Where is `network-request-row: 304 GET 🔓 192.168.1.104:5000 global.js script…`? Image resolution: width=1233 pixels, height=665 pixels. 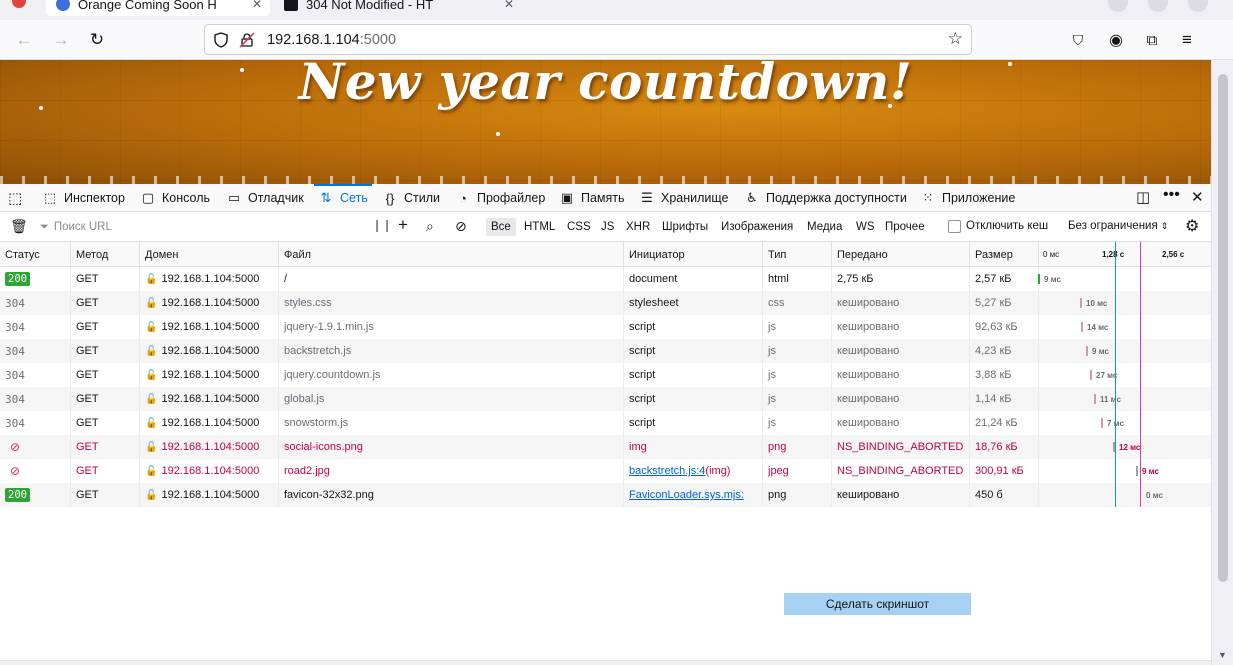 network-request-row: 304 GET 🔓 192.168.1.104:5000 global.js script… is located at coordinates (605, 399).